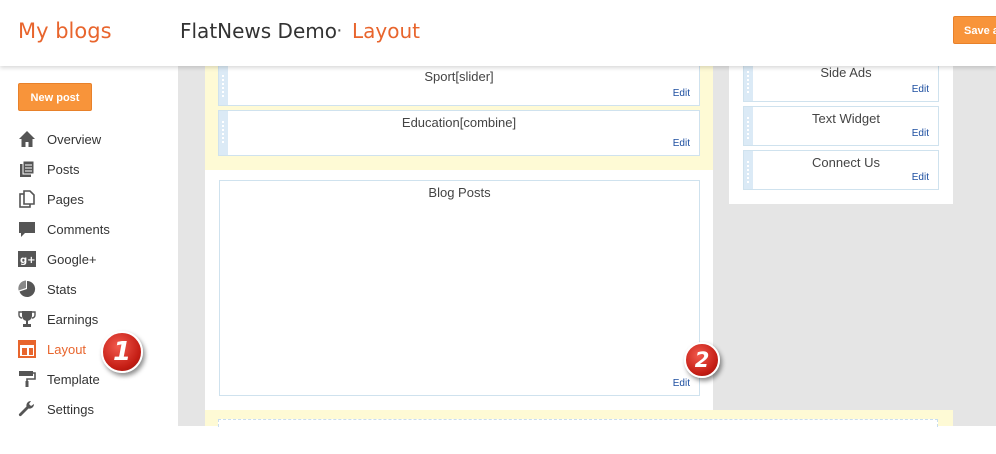 The image size is (996, 454). What do you see at coordinates (73, 319) in the screenshot?
I see `sidebar-item-label: Earnings` at bounding box center [73, 319].